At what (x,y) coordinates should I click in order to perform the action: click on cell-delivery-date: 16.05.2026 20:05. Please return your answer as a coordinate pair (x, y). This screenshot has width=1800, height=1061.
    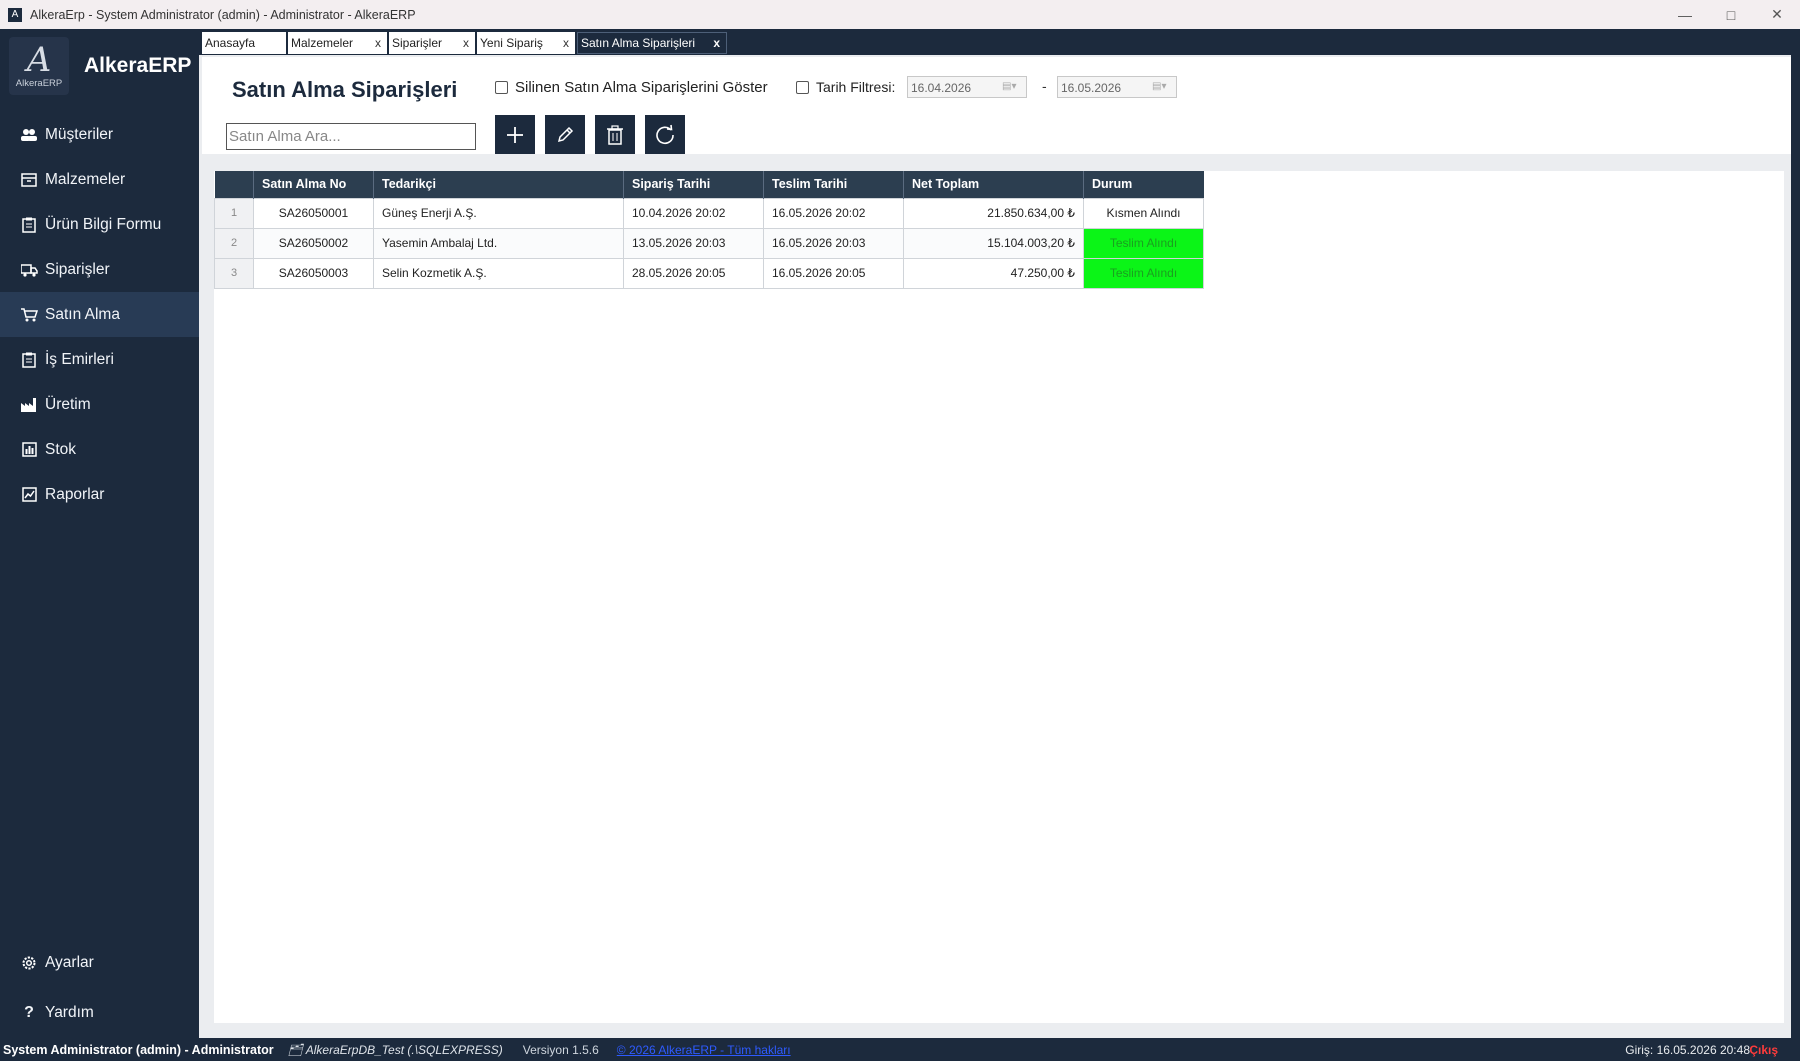
    Looking at the image, I should click on (833, 273).